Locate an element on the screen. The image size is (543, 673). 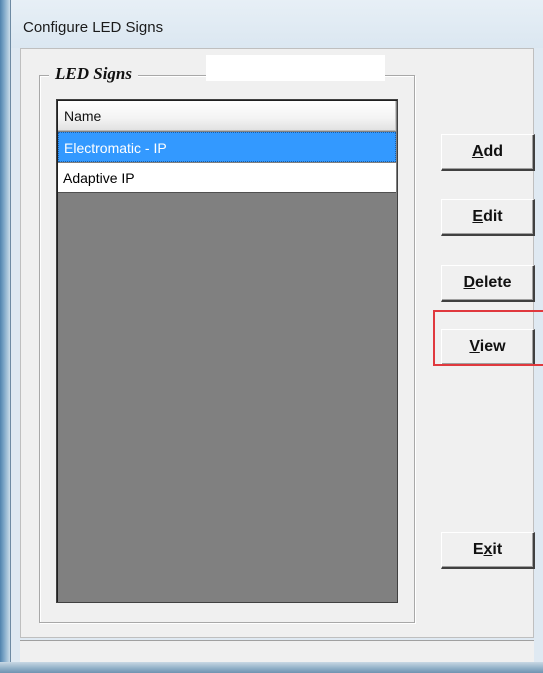
list-item-electromatic-ip: Electromatic - IP is located at coordinates (227, 147).